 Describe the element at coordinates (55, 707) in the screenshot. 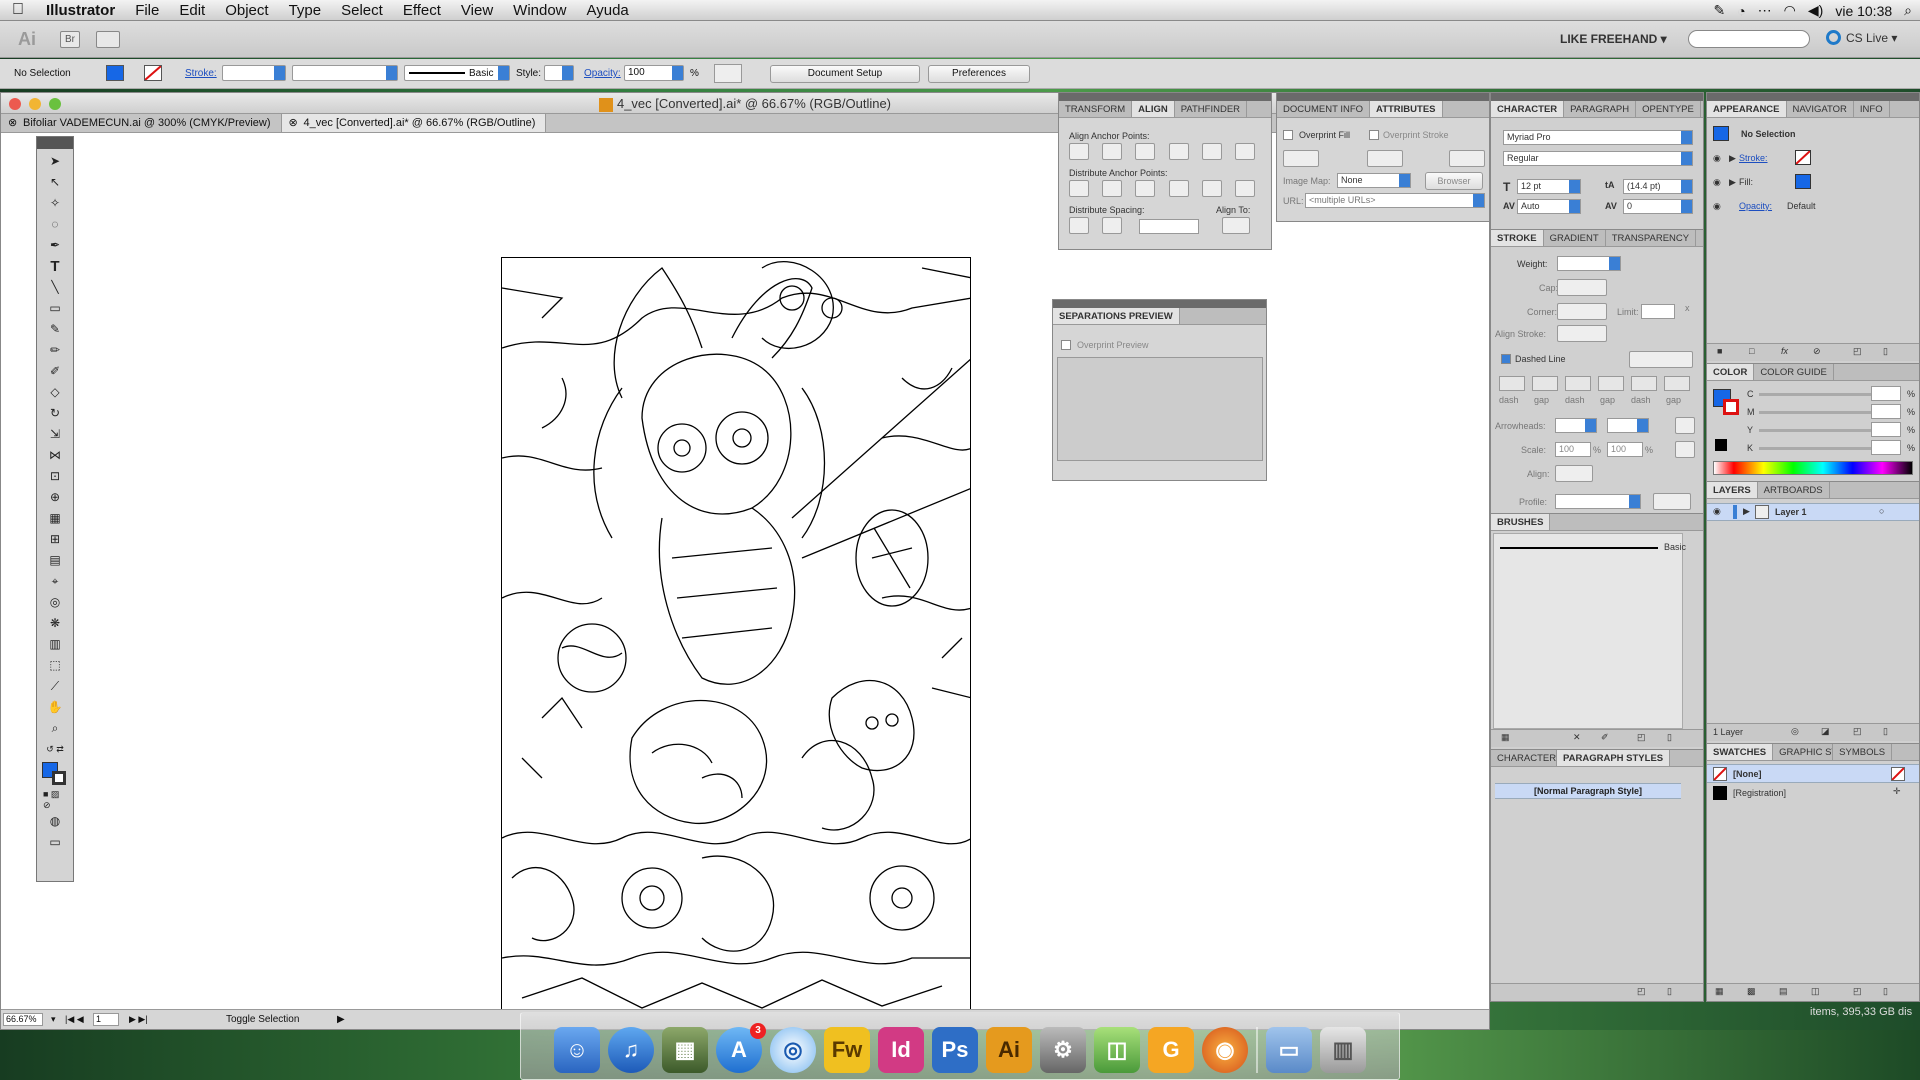

I see `hand-tool-icon: ✋` at that location.